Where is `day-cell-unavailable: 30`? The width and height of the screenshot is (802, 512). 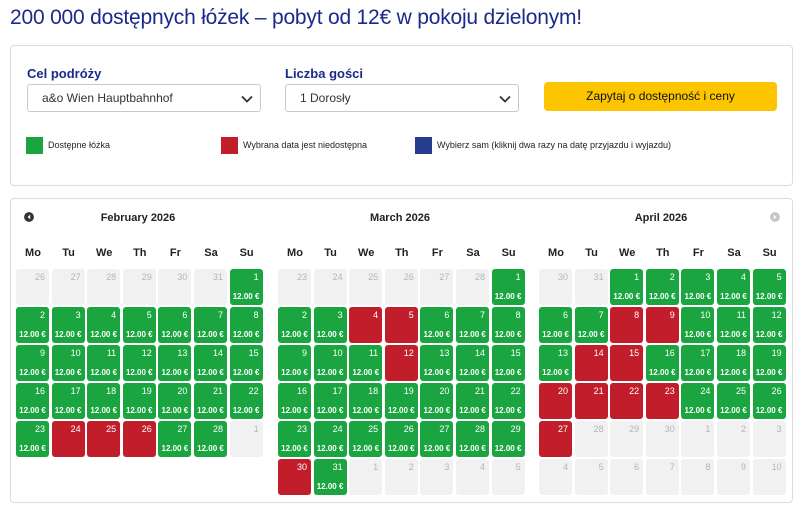
day-cell-unavailable: 30 is located at coordinates (294, 477).